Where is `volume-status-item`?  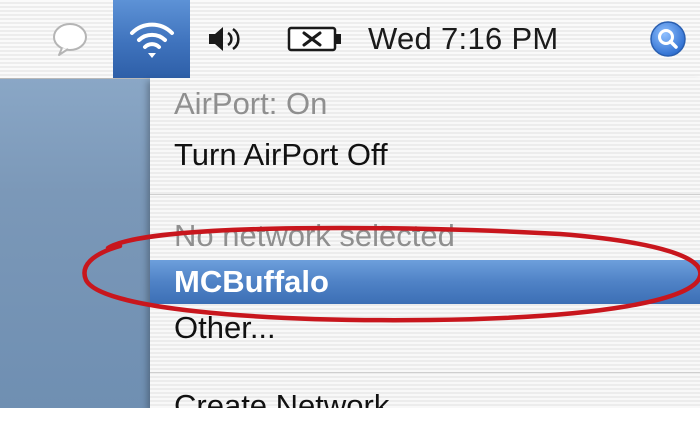
volume-status-item is located at coordinates (225, 39).